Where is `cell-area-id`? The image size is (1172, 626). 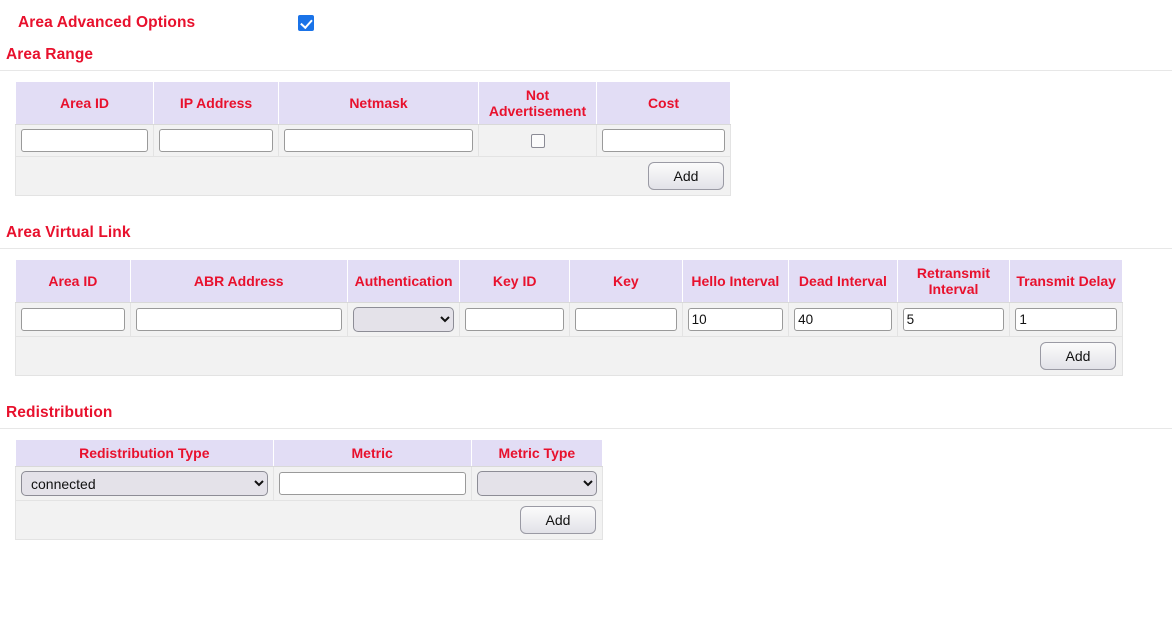
cell-area-id is located at coordinates (84, 141).